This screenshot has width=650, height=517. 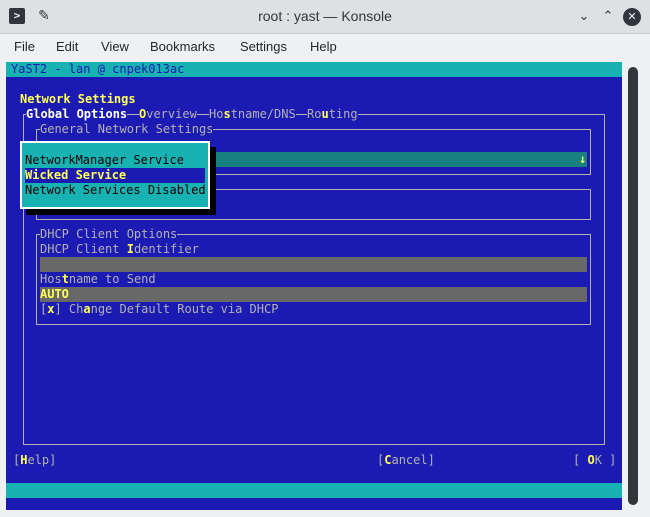 What do you see at coordinates (608, 17) in the screenshot?
I see `maximize-icon: ⌃` at bounding box center [608, 17].